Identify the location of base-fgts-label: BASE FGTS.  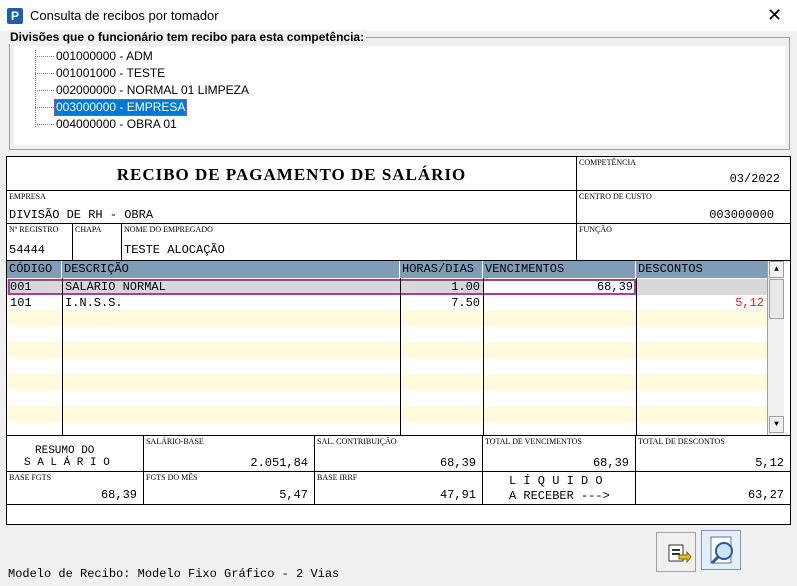
(30, 477).